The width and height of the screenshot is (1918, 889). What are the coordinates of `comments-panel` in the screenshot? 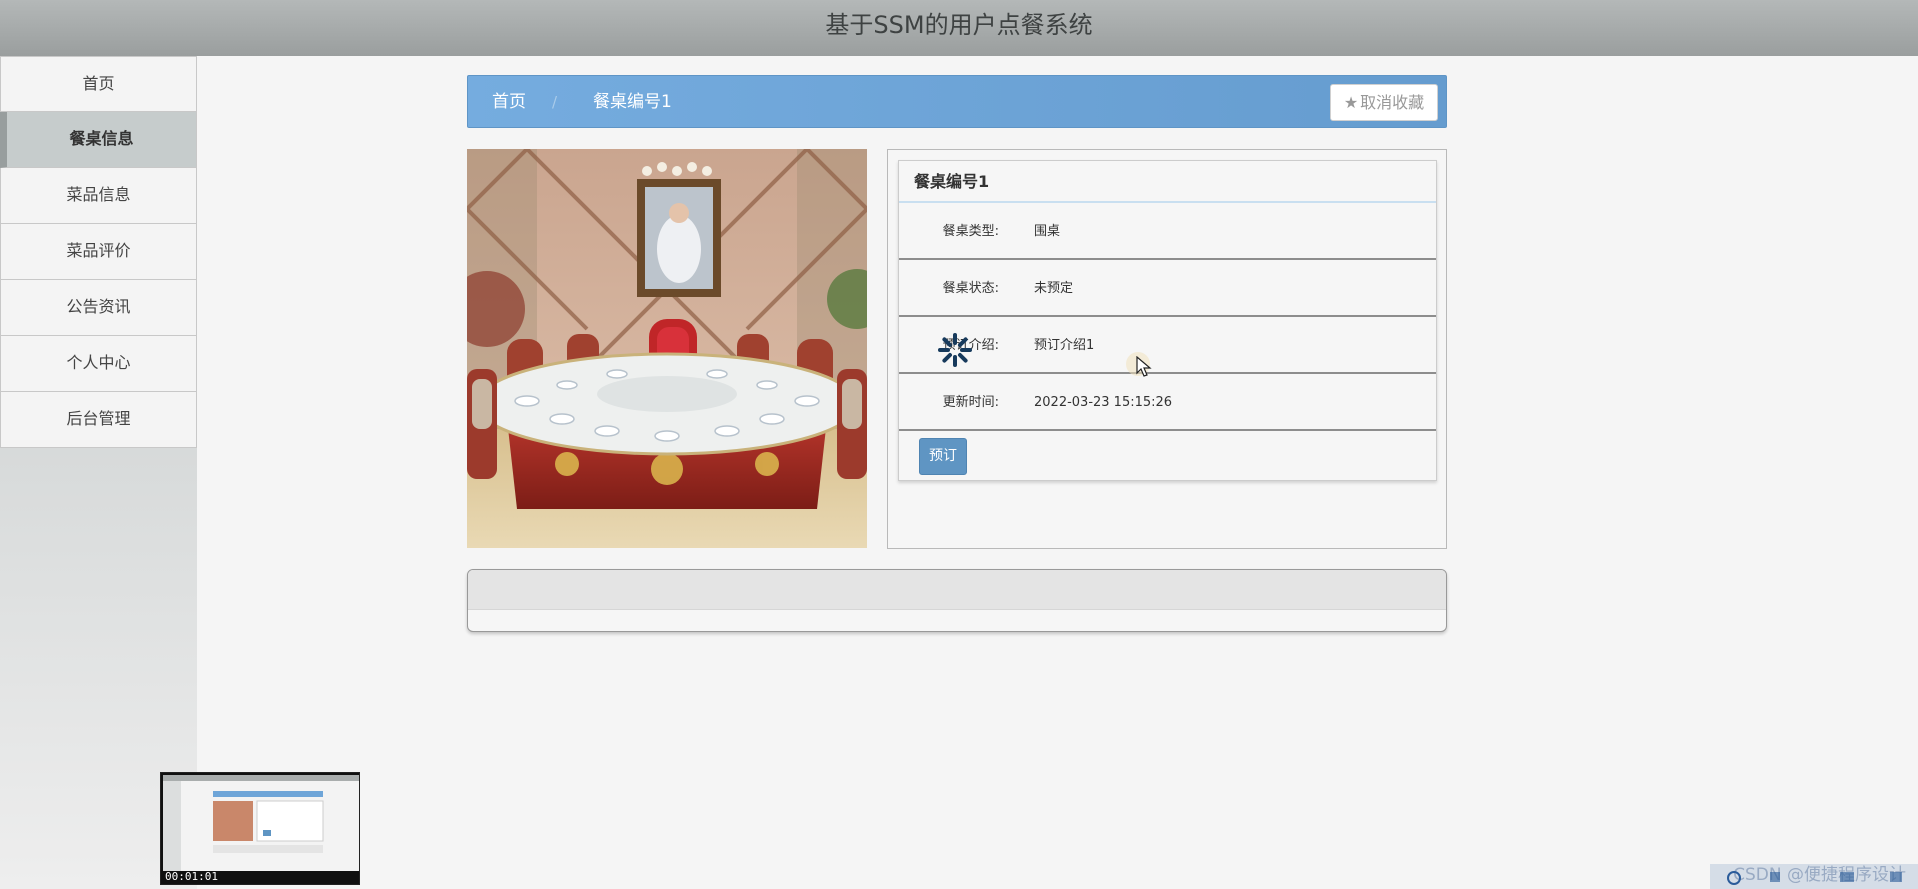 It's located at (957, 600).